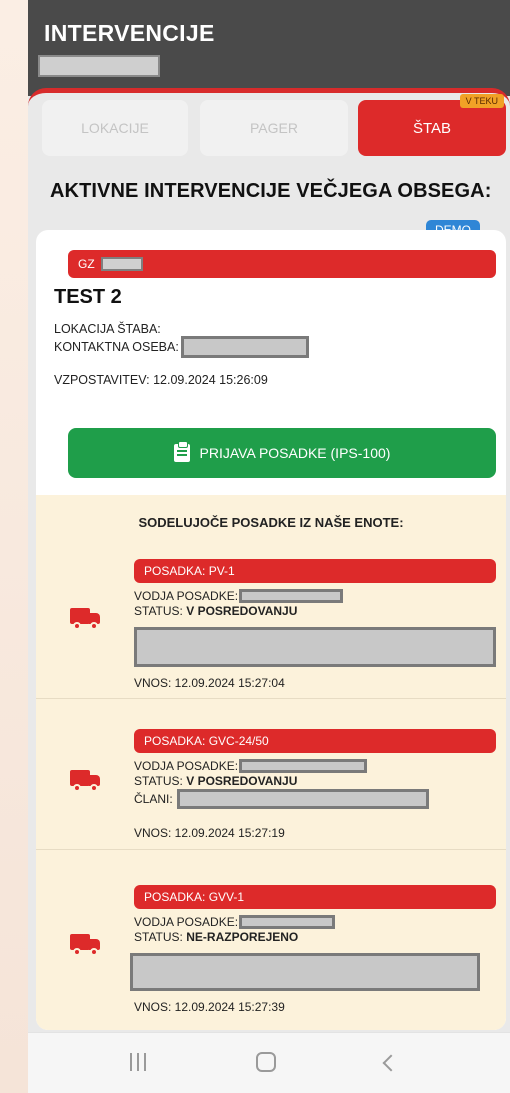 This screenshot has height=1093, width=510. Describe the element at coordinates (14, 546) in the screenshot. I see `background-left` at that location.